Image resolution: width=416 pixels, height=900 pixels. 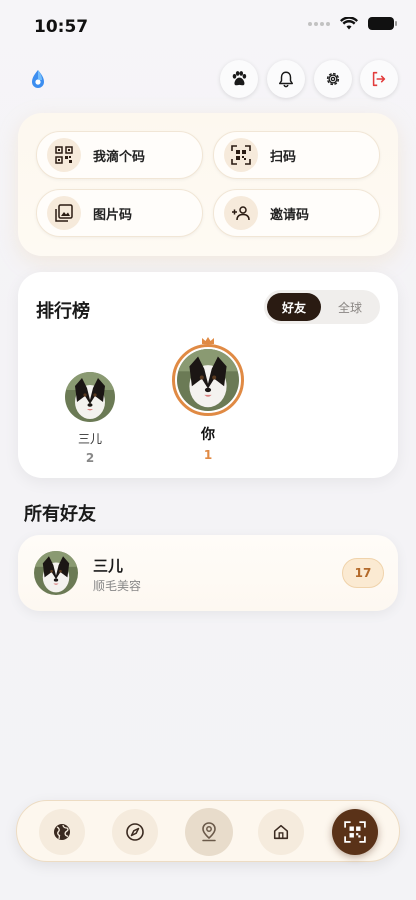 What do you see at coordinates (117, 586) in the screenshot?
I see `friend-subtitle: 顺毛美容` at bounding box center [117, 586].